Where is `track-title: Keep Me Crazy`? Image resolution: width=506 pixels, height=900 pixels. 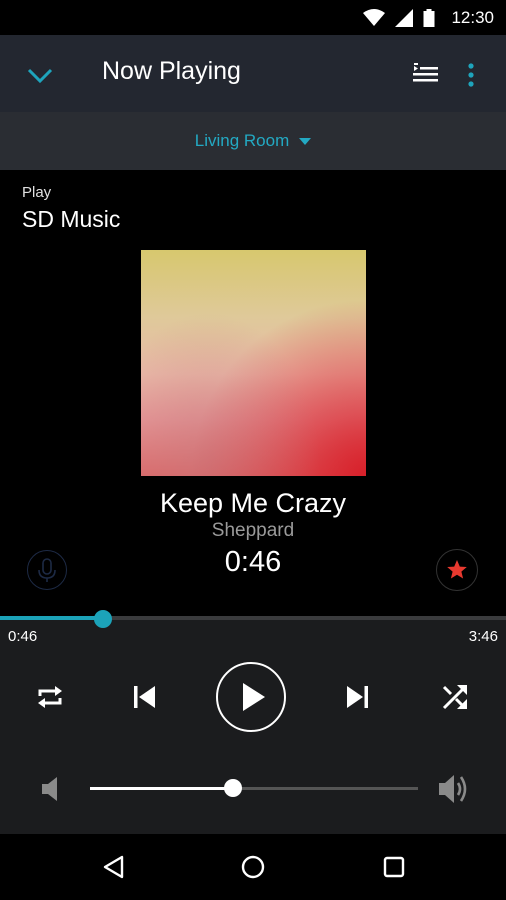
track-title: Keep Me Crazy is located at coordinates (253, 503).